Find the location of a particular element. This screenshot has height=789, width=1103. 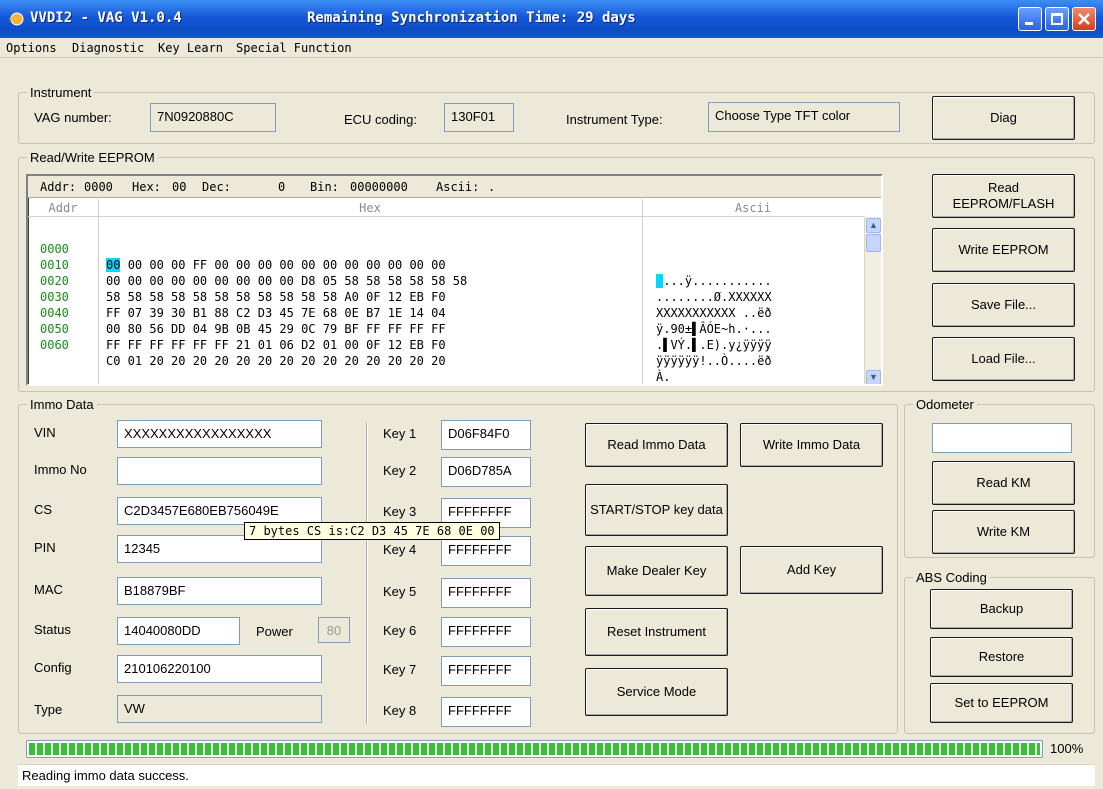

make-dealer-key-button: Make Dealer Key is located at coordinates (656, 571).